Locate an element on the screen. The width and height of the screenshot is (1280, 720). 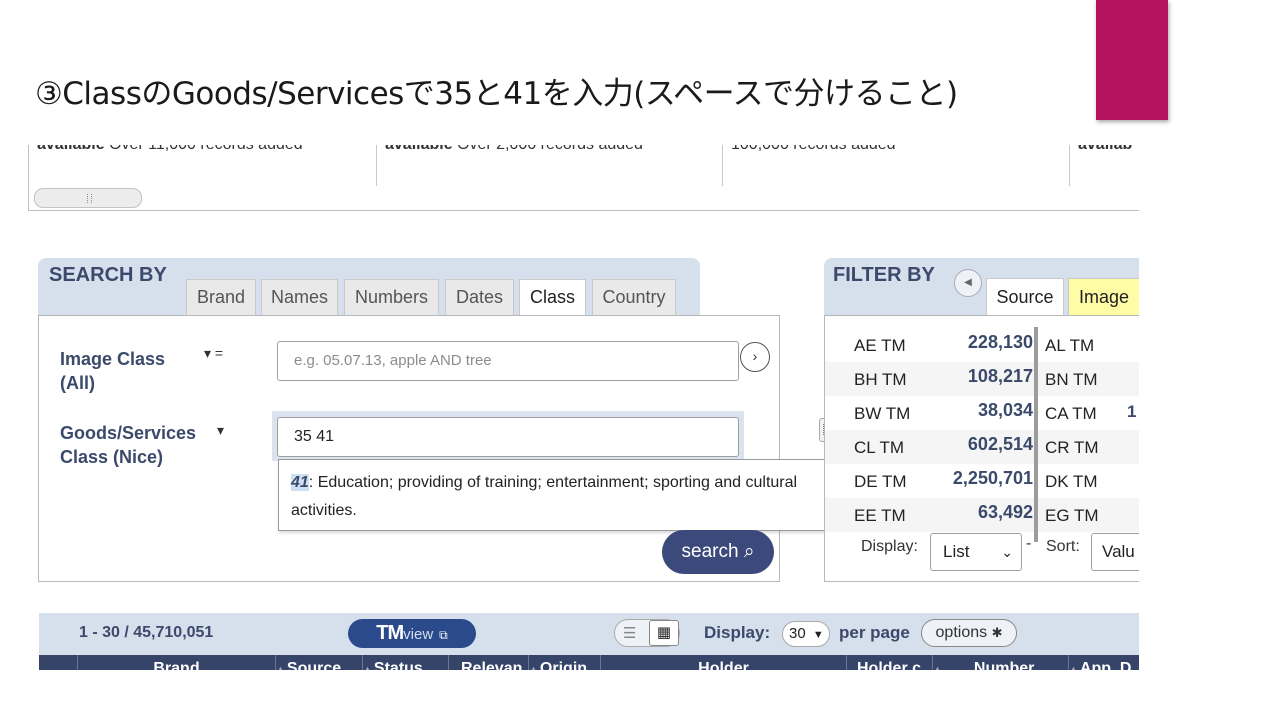
tab-brand: Brand is located at coordinates (221, 297).